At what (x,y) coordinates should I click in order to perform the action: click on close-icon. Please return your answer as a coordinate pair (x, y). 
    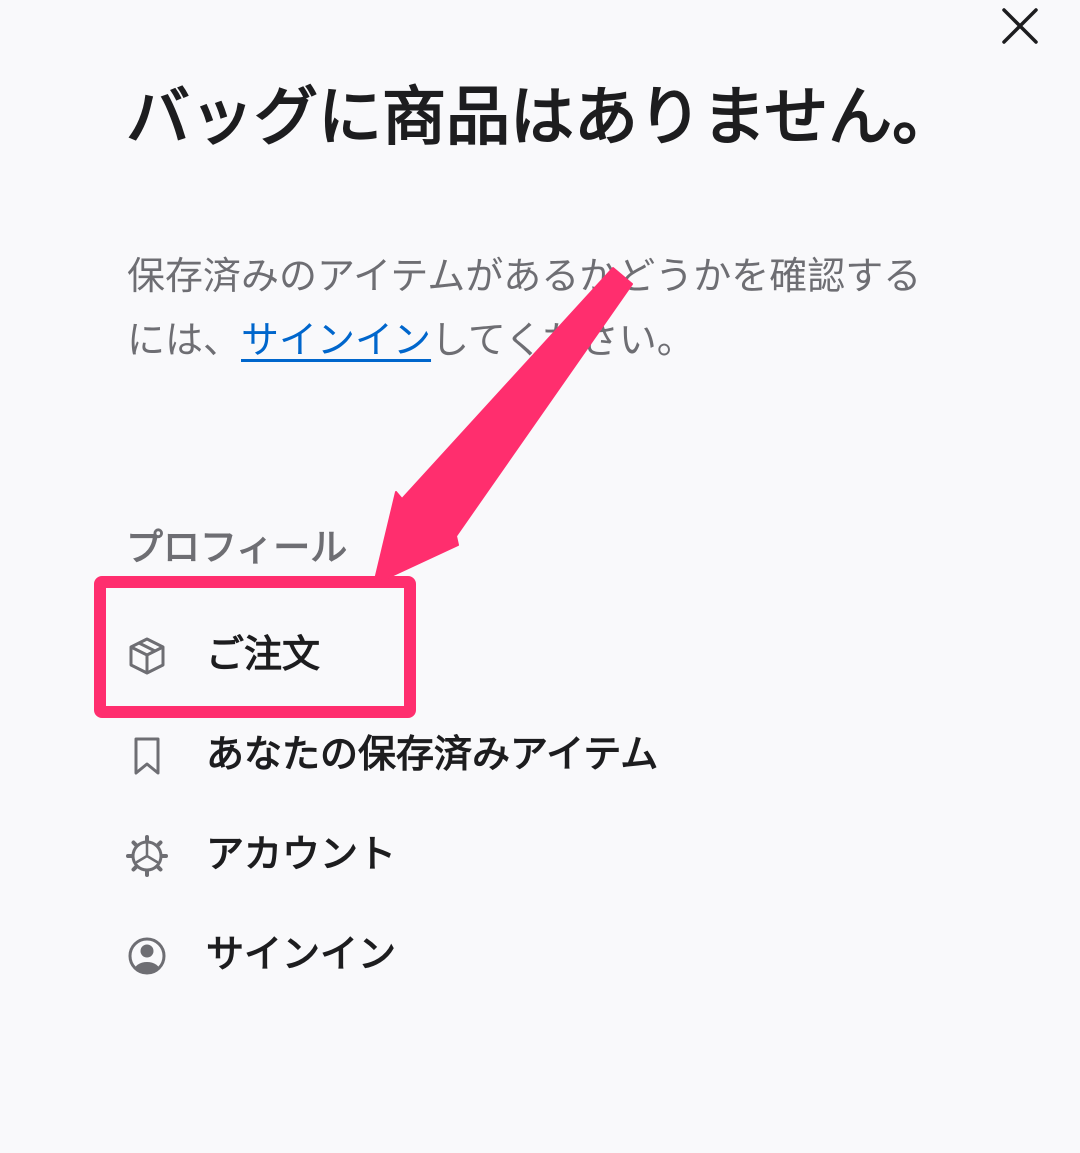
    Looking at the image, I should click on (1020, 26).